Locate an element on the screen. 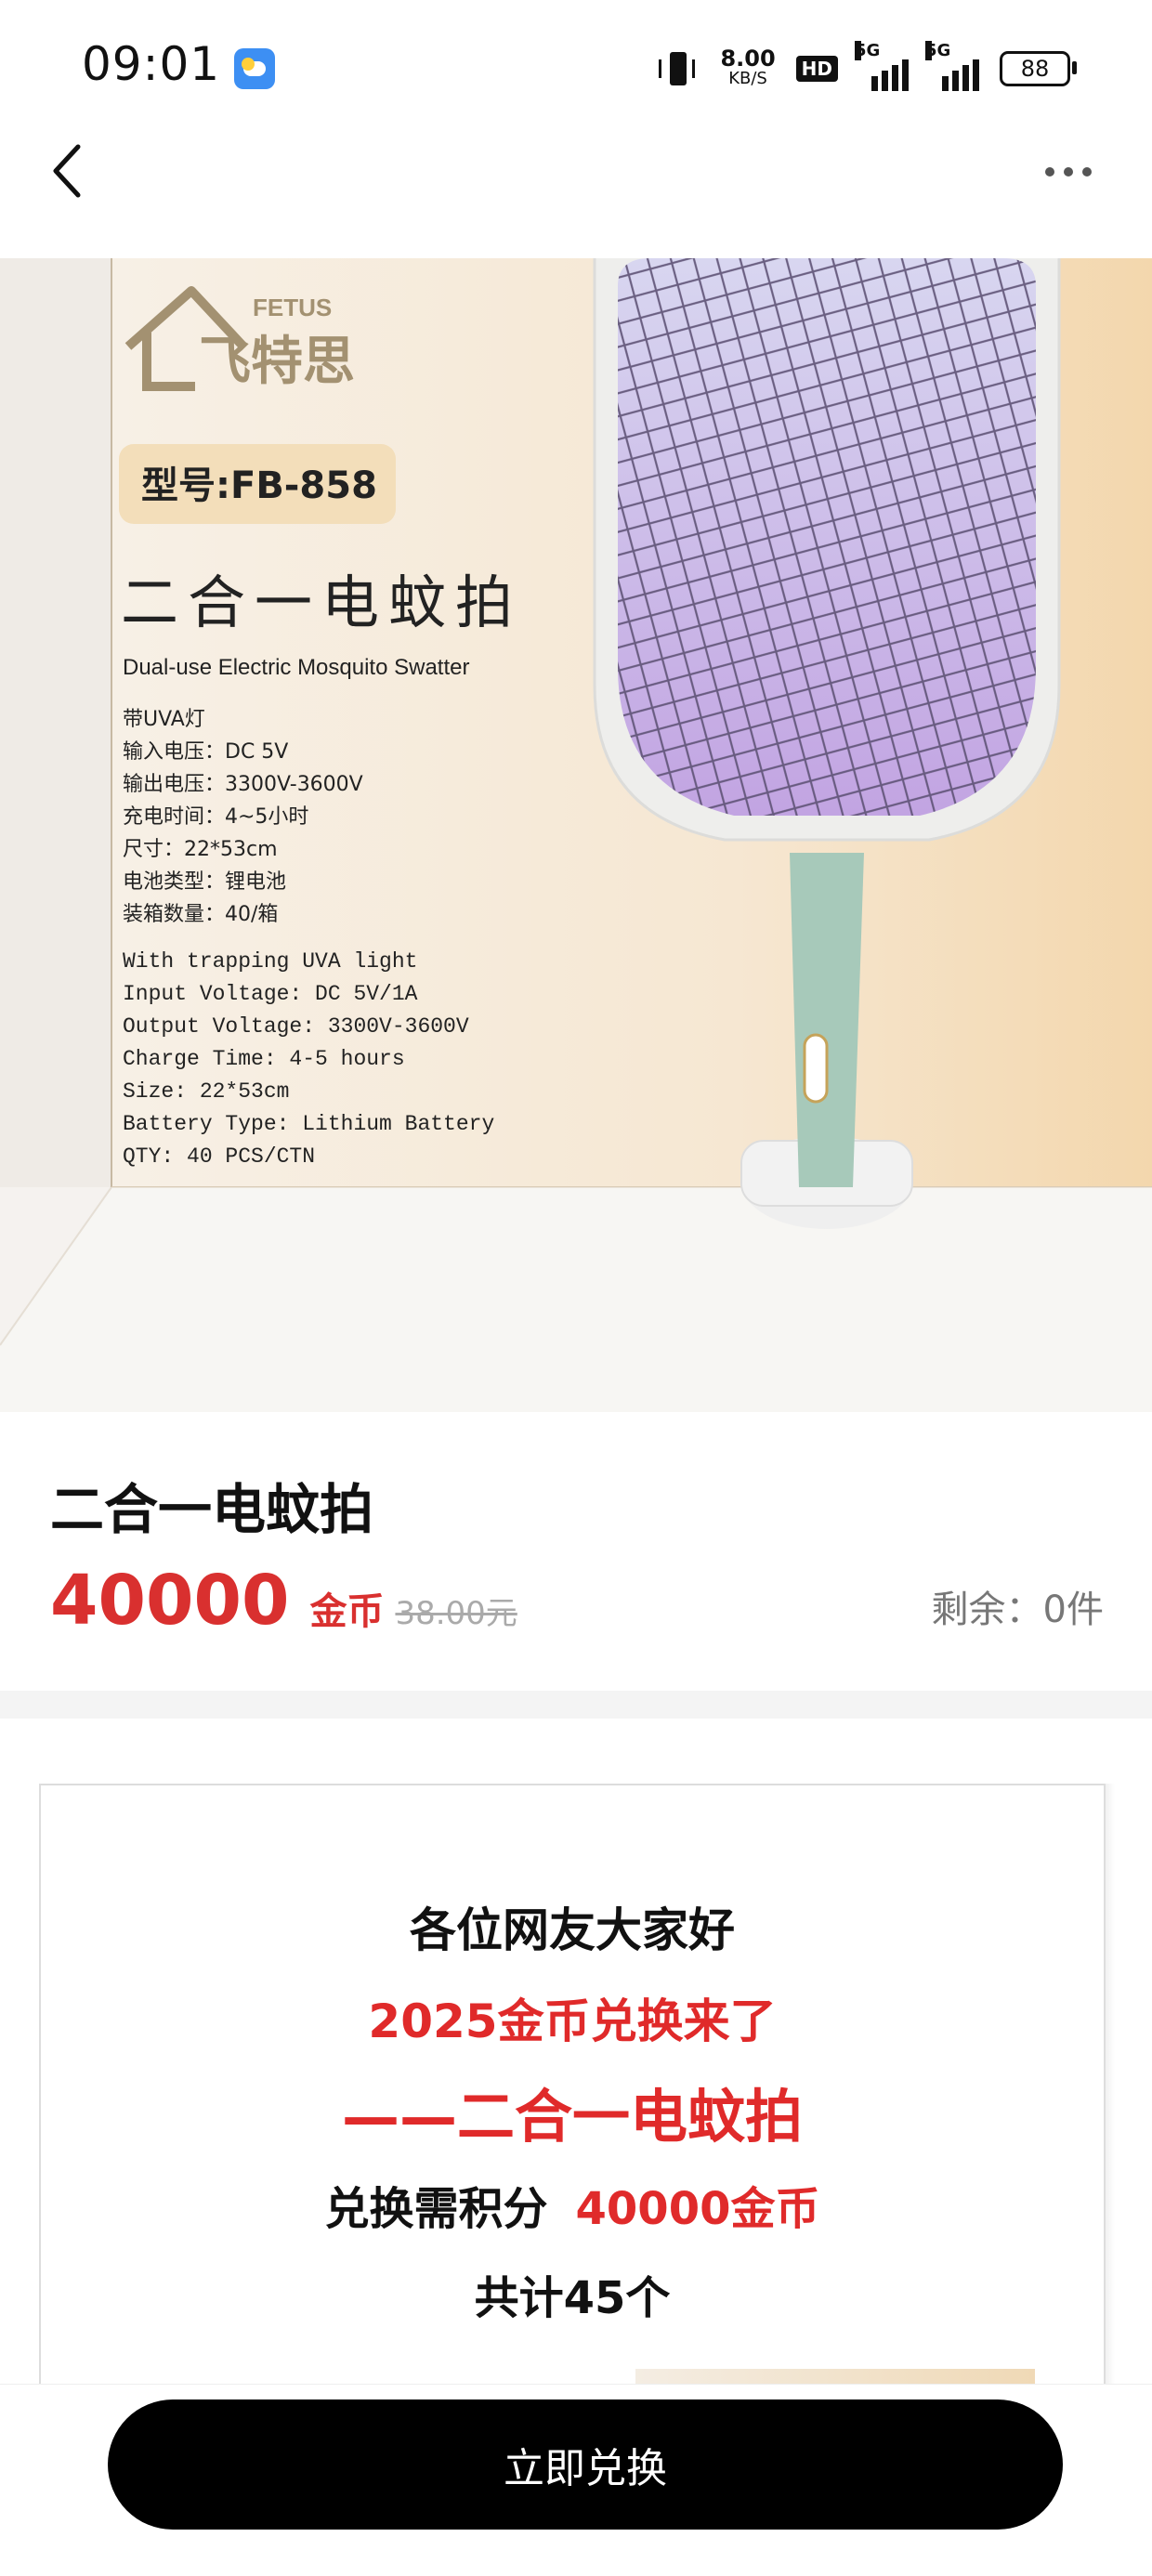  price-value: 40000 is located at coordinates (170, 1601).